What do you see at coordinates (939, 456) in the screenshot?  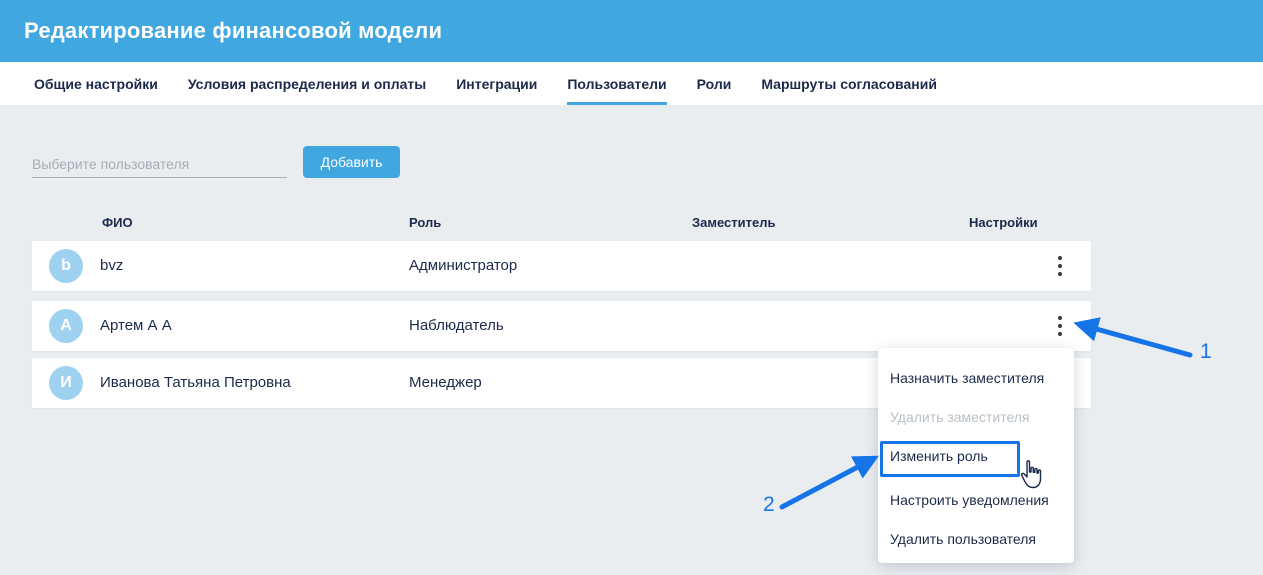 I see `menu-item-change-role: Изменить роль` at bounding box center [939, 456].